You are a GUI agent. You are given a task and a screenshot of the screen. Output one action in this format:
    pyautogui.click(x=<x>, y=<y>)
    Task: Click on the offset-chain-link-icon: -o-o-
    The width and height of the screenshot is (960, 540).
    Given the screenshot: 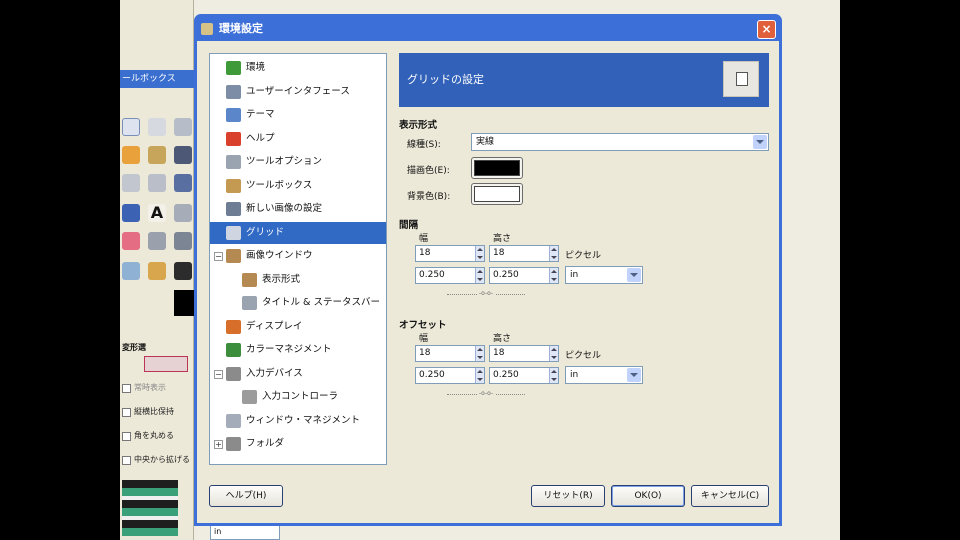 What is the action you would take?
    pyautogui.click(x=486, y=393)
    